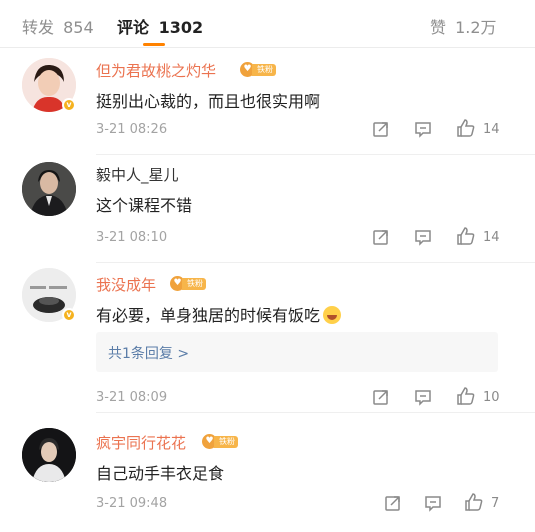 This screenshot has height=532, width=535. I want to click on comment-text: 挺别出心裁的，而且也很实用啊, so click(208, 101).